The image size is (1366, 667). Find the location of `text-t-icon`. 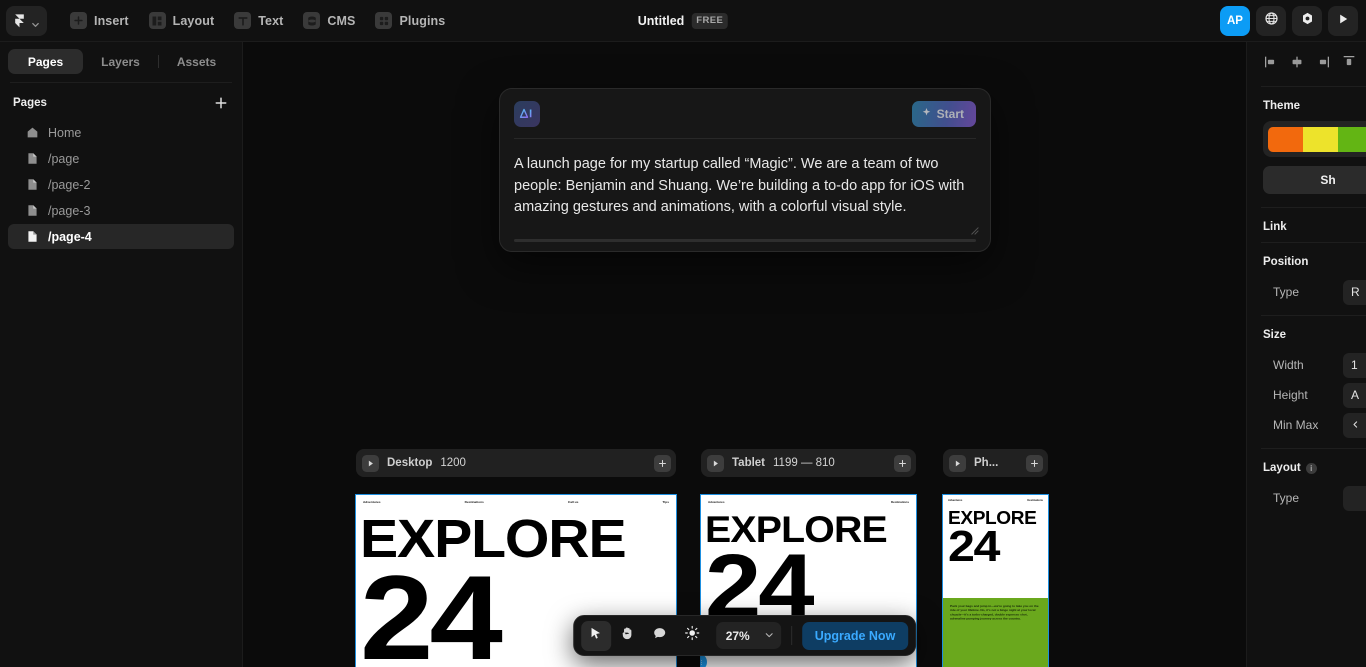

text-t-icon is located at coordinates (243, 20).